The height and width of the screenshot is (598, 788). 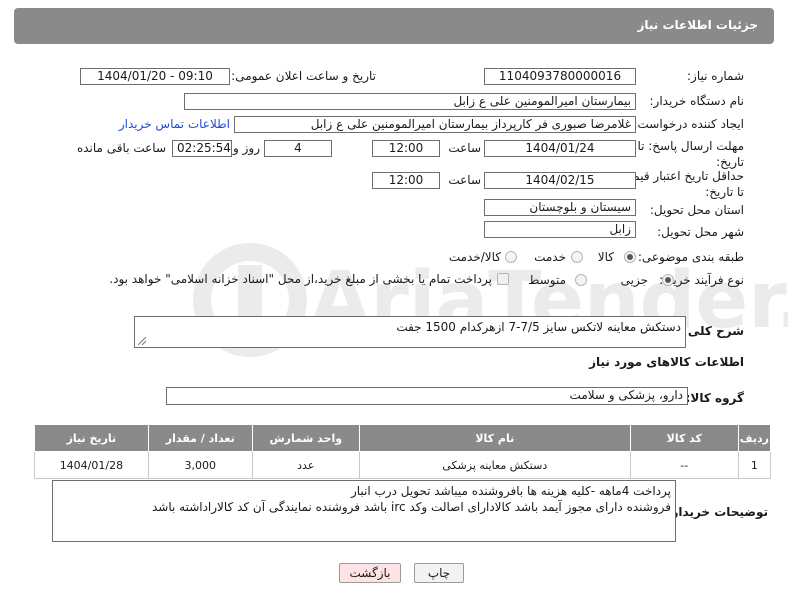 I want to click on remaining-time-field: 02:25:54, so click(x=202, y=148).